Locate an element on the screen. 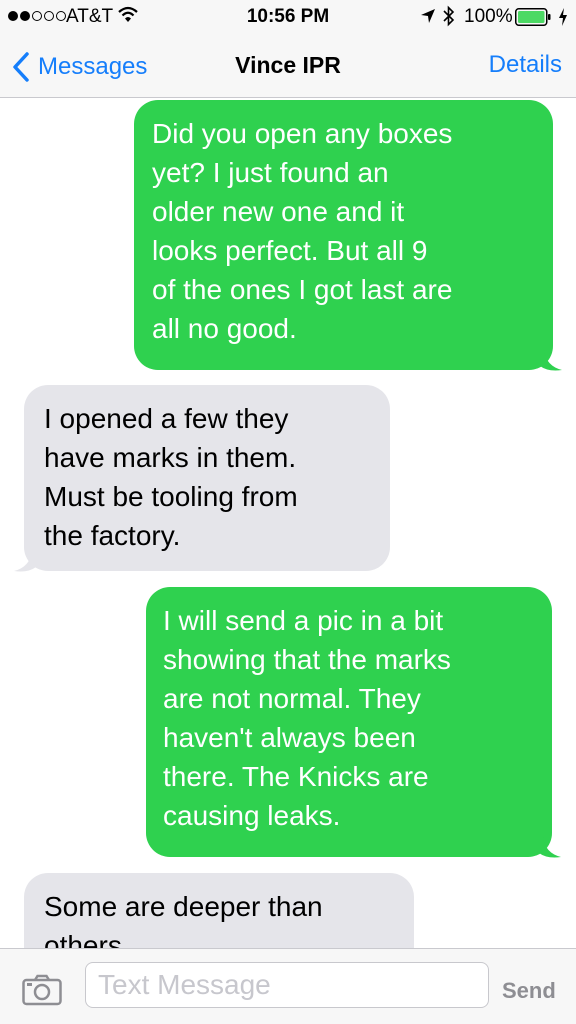  camera-icon is located at coordinates (42, 990).